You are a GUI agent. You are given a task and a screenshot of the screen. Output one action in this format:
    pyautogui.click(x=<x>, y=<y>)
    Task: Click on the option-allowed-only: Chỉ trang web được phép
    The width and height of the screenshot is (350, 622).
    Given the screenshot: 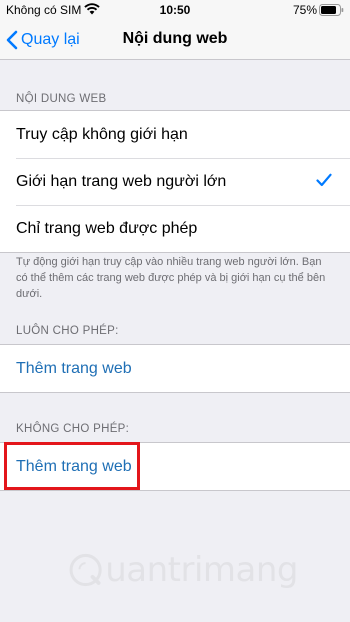 What is the action you would take?
    pyautogui.click(x=175, y=228)
    